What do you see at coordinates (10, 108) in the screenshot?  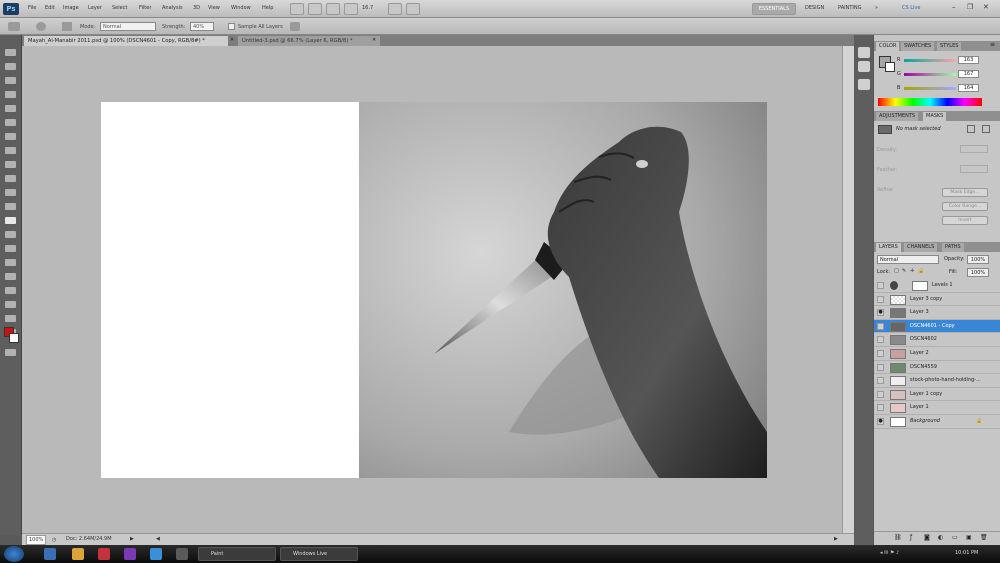 I see `crop-tool-icon` at bounding box center [10, 108].